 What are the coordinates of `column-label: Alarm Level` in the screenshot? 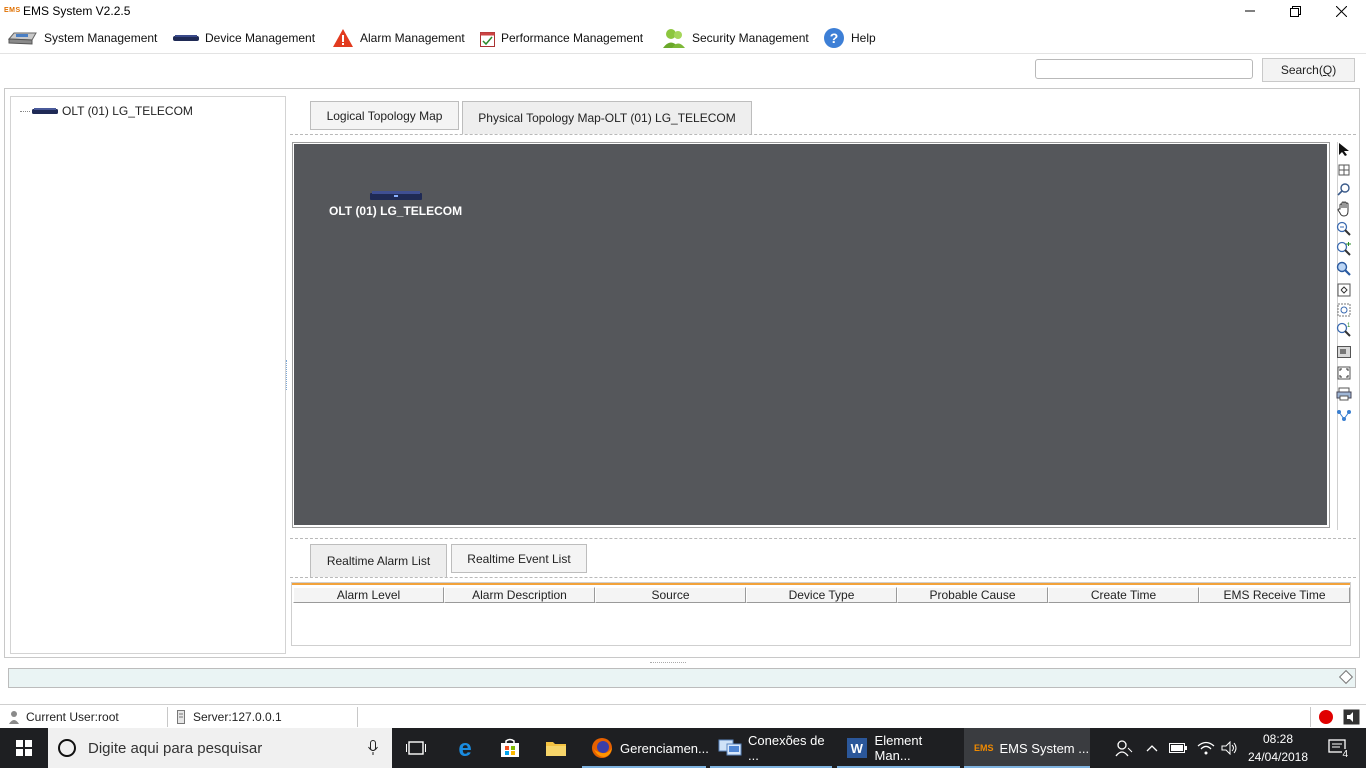 It's located at (368, 595).